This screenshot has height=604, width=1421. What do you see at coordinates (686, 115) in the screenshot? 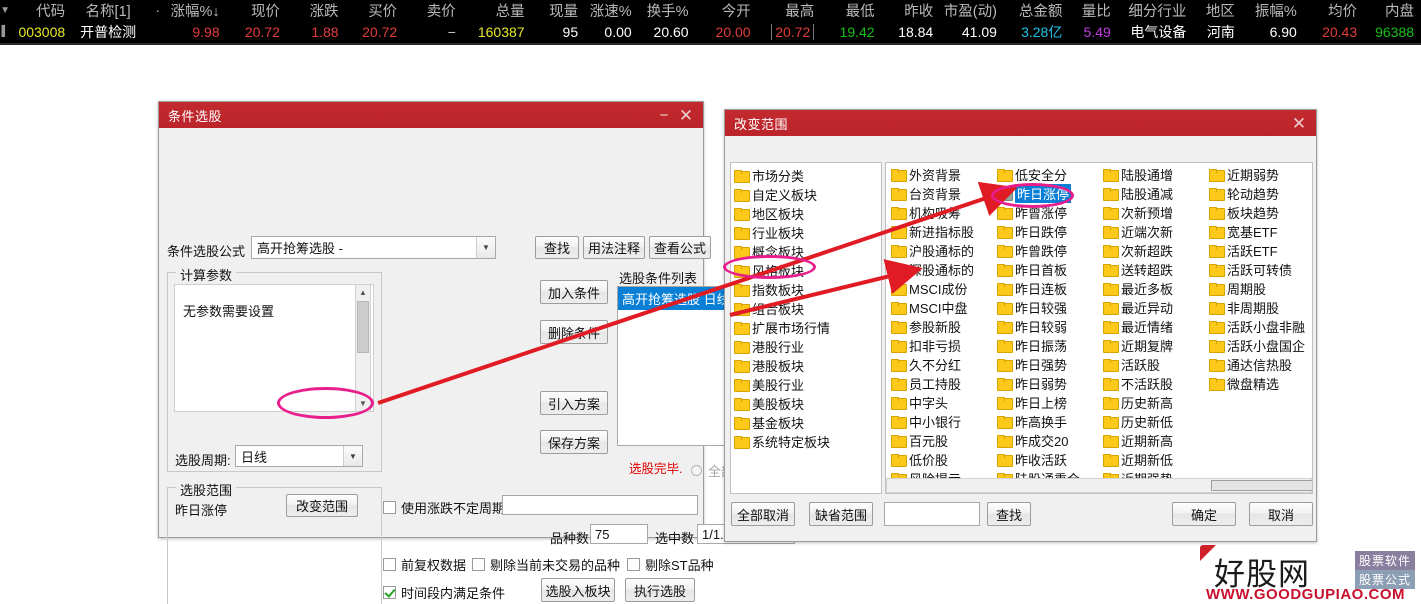
I see `close-icon: ✕` at bounding box center [686, 115].